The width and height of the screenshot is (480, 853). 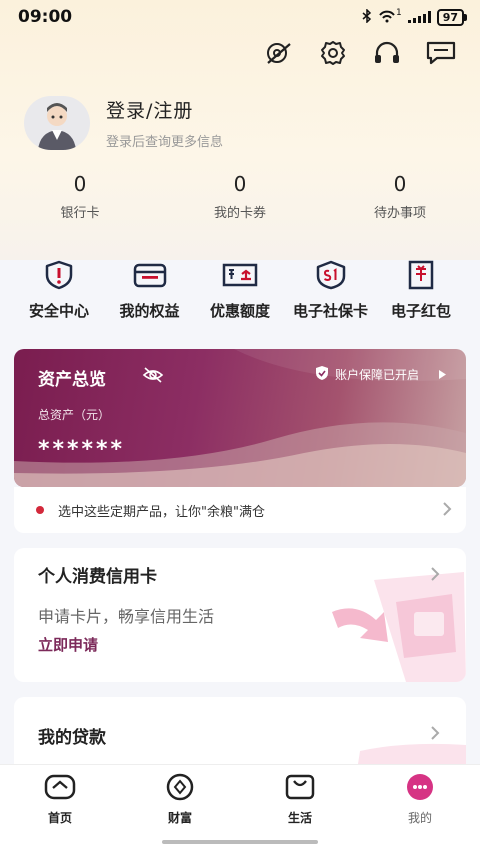 I want to click on promo-text: 选中这些定期产品，让你"余粮"满仓, so click(x=161, y=512).